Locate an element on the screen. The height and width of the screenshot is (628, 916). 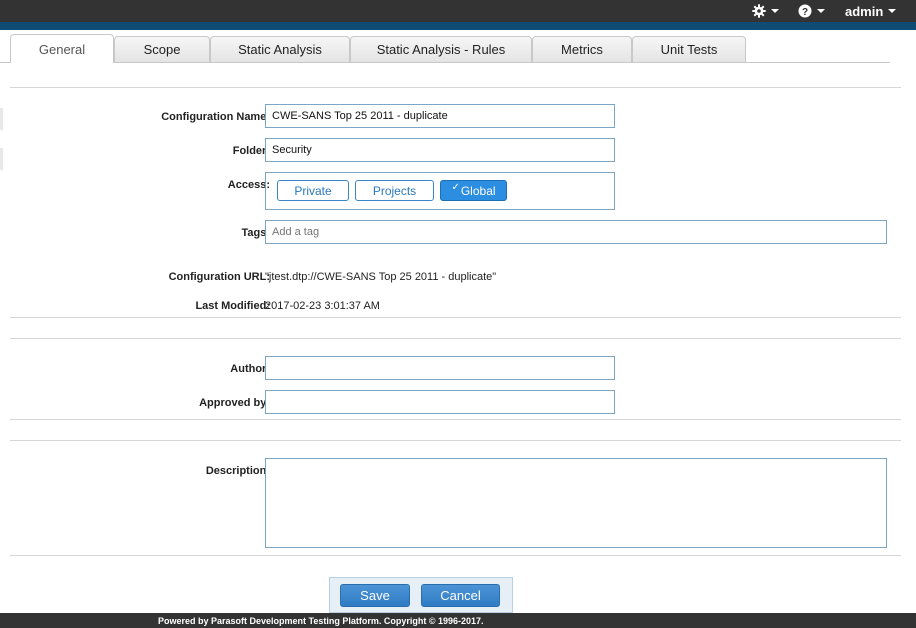
tab-unit-tests: Unit Tests is located at coordinates (689, 49).